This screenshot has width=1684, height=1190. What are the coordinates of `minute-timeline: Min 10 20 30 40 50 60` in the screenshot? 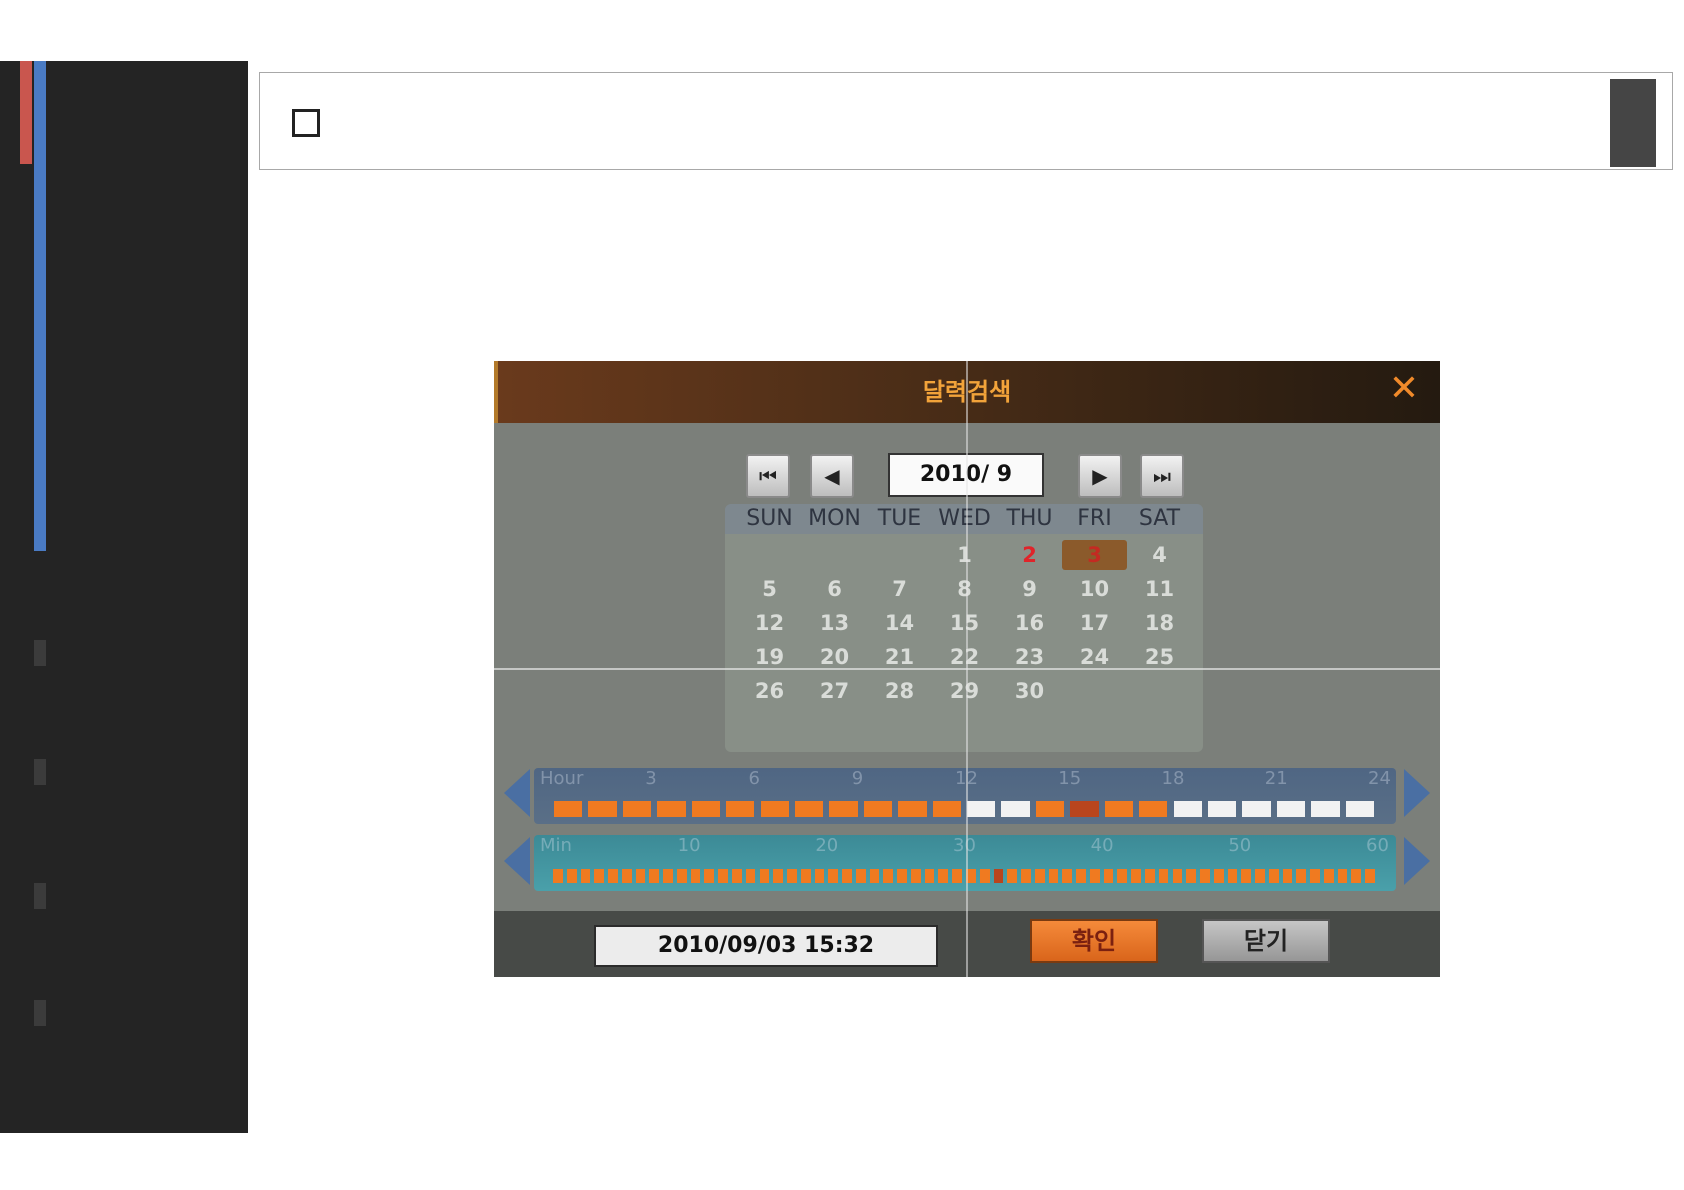 It's located at (965, 863).